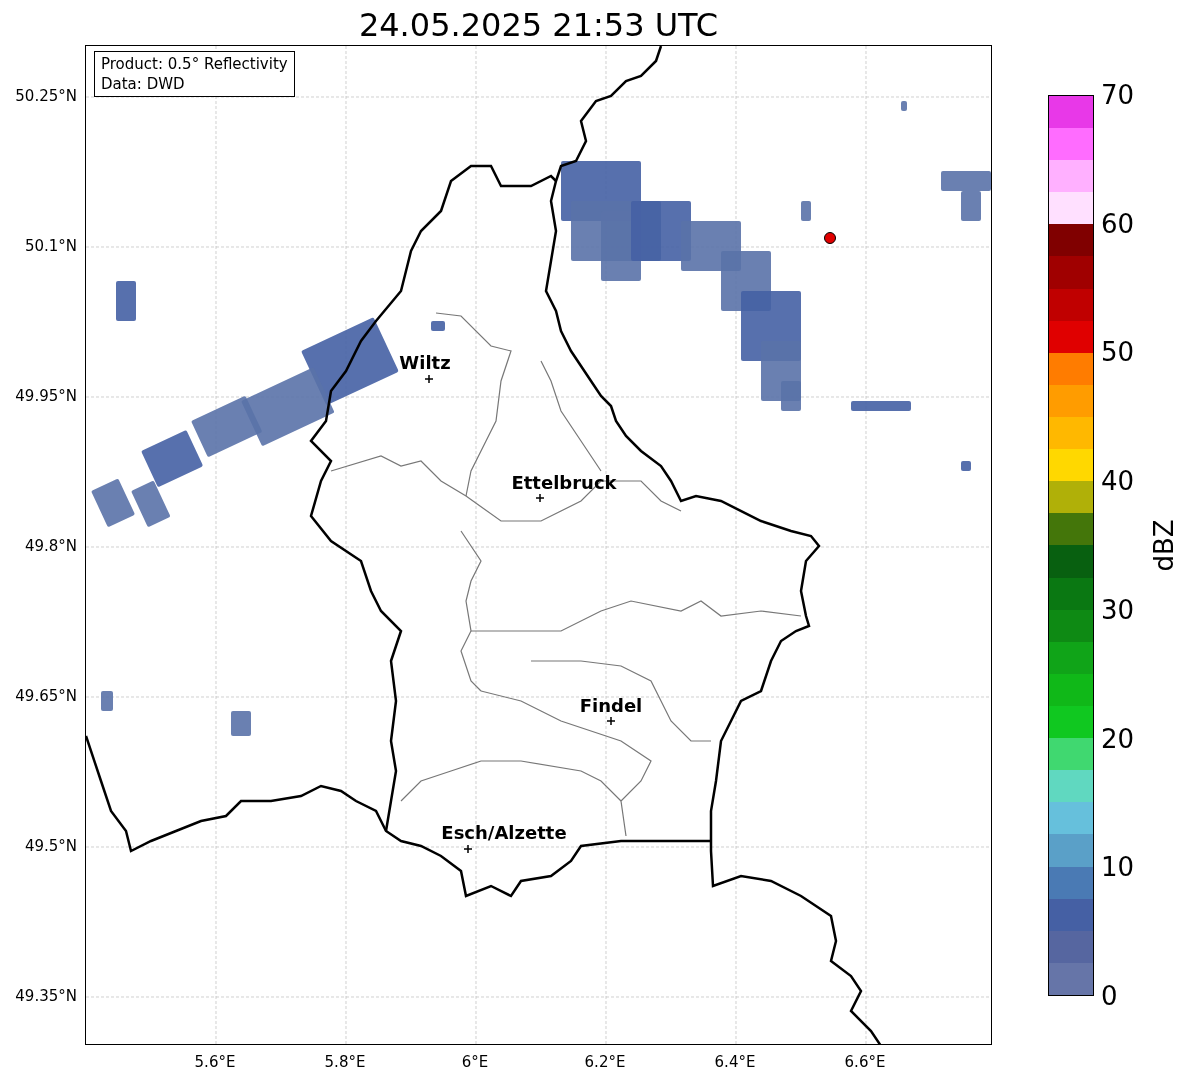 The image size is (1184, 1081). What do you see at coordinates (865, 1062) in the screenshot?
I see `longitude-label: 6.6°E` at bounding box center [865, 1062].